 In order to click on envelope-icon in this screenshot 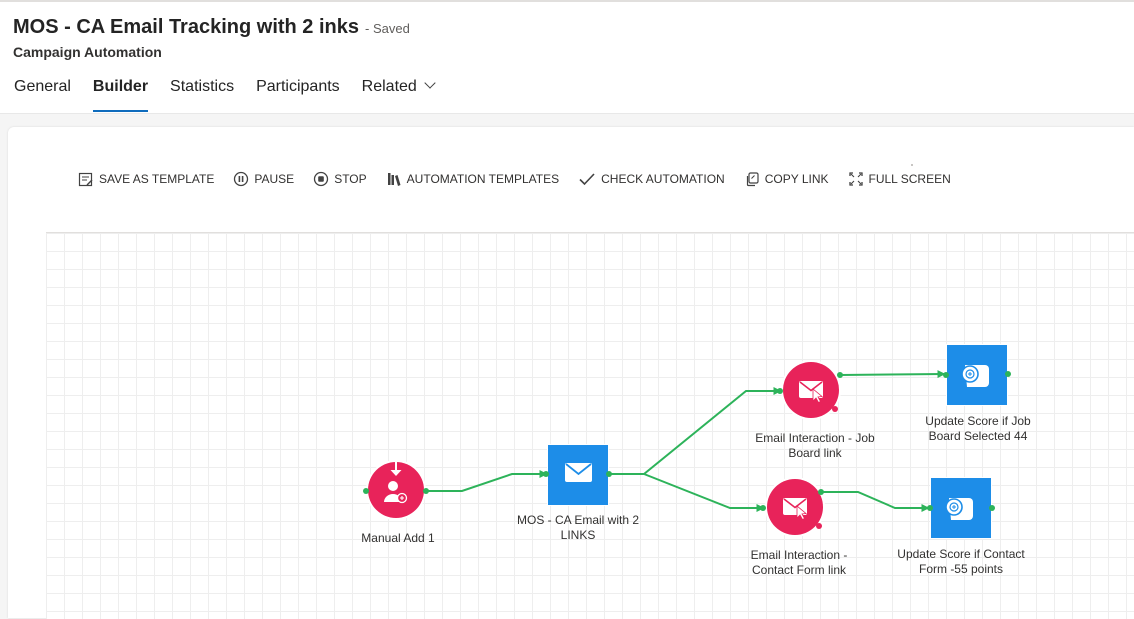, I will do `click(578, 472)`.